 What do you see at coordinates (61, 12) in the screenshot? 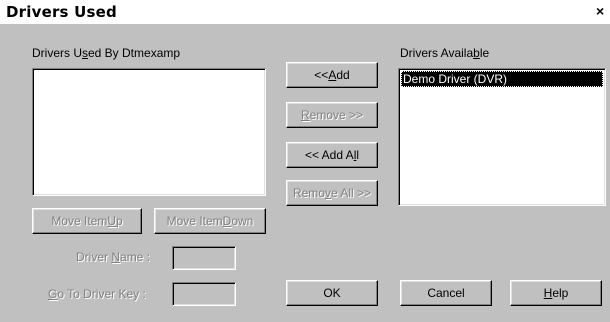
I see `window-title: Drivers Used` at bounding box center [61, 12].